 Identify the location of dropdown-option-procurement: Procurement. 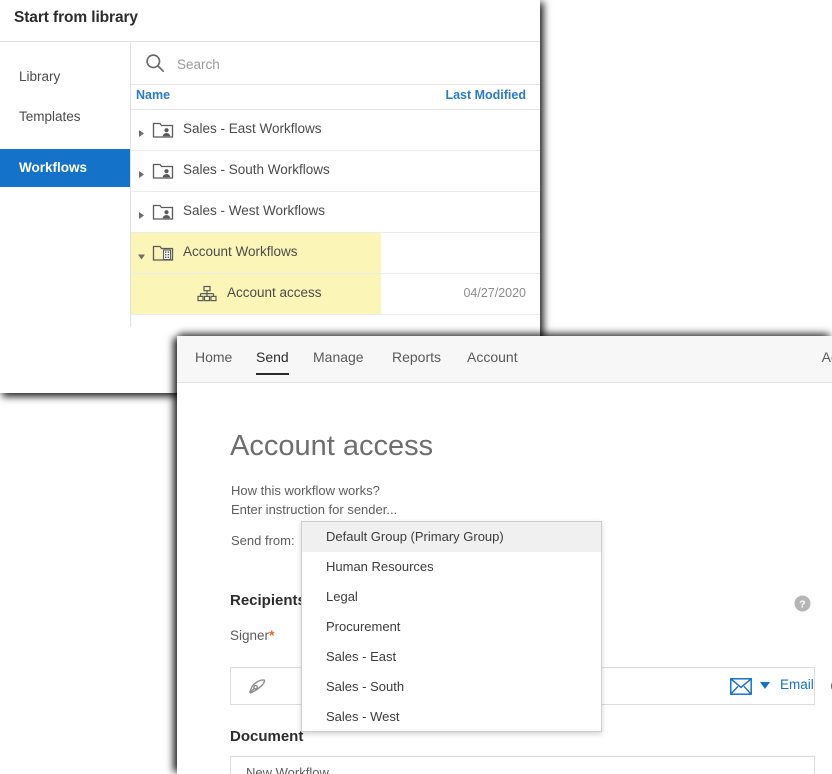
(451, 627).